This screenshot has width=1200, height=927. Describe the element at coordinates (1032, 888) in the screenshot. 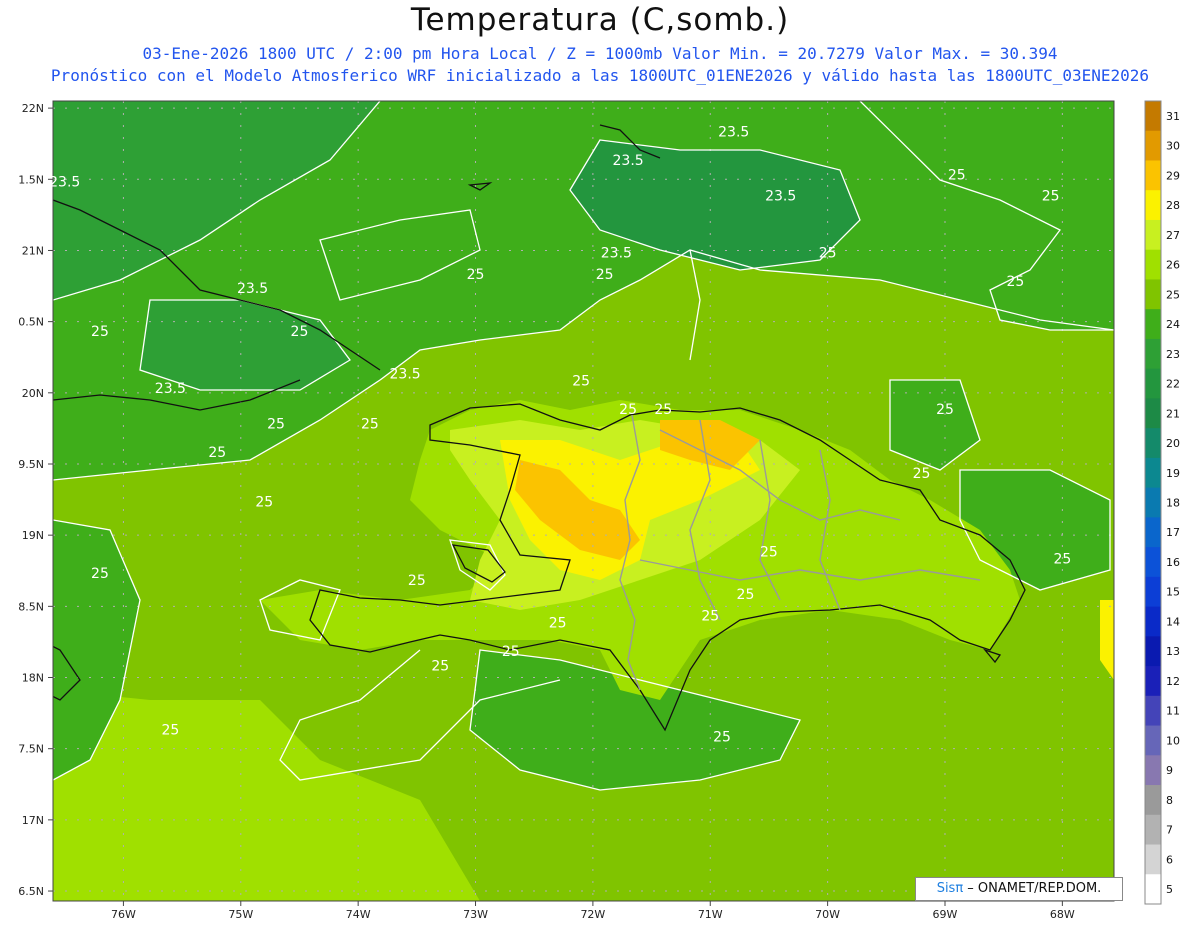

I see `credit-text: – ONAMET/REP.DOM.` at that location.